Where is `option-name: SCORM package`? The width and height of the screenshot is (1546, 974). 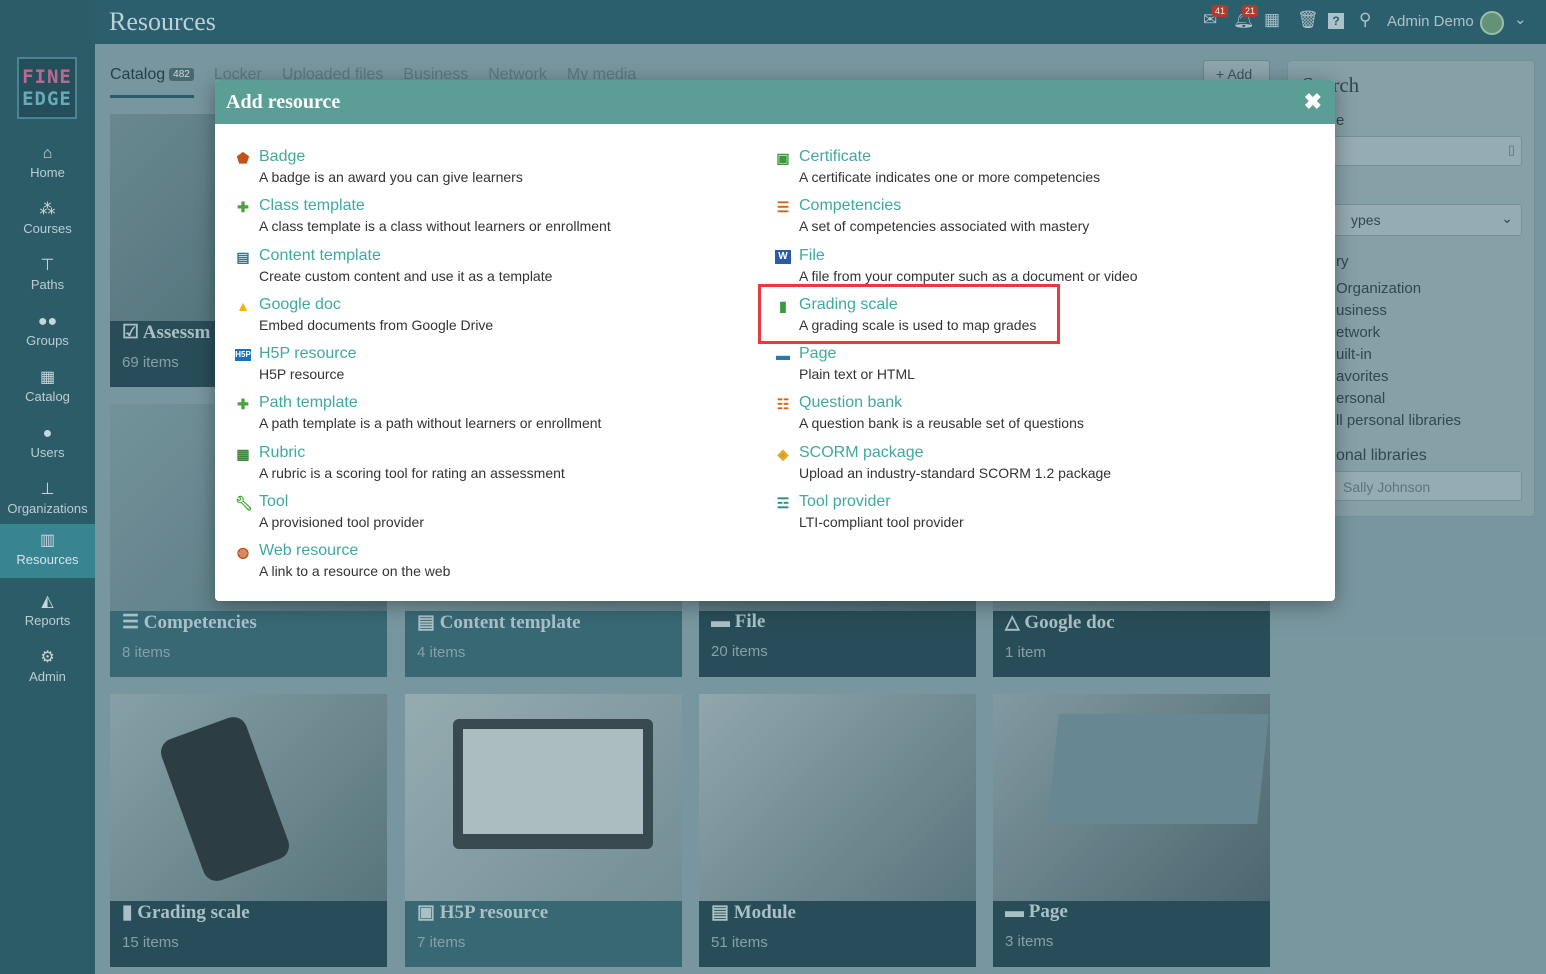
option-name: SCORM package is located at coordinates (861, 453).